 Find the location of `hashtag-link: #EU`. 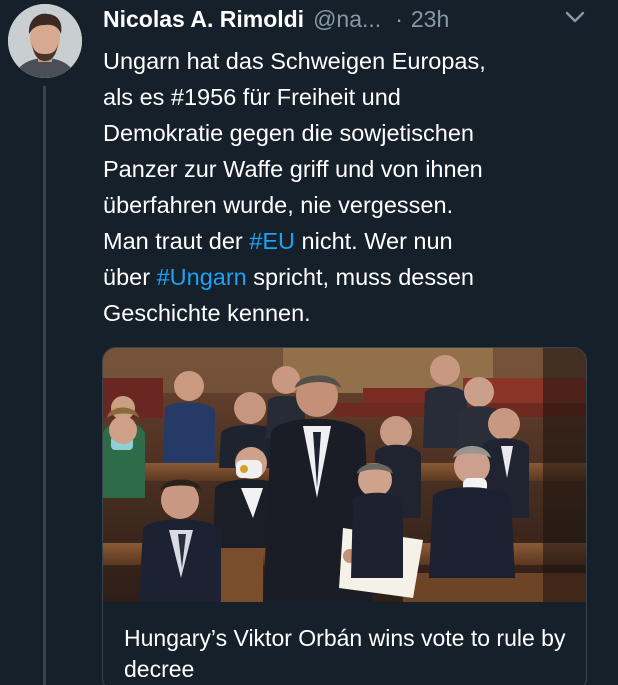

hashtag-link: #EU is located at coordinates (272, 241).